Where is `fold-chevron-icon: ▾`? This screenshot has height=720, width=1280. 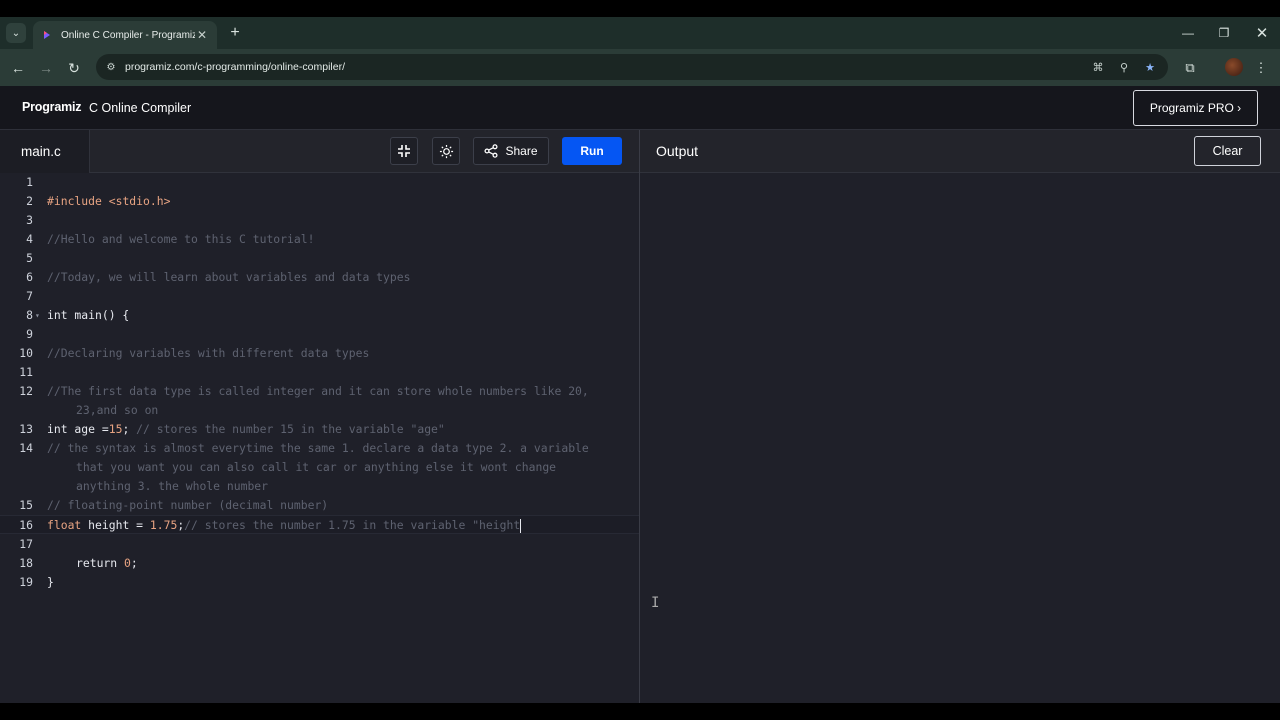 fold-chevron-icon: ▾ is located at coordinates (37, 315).